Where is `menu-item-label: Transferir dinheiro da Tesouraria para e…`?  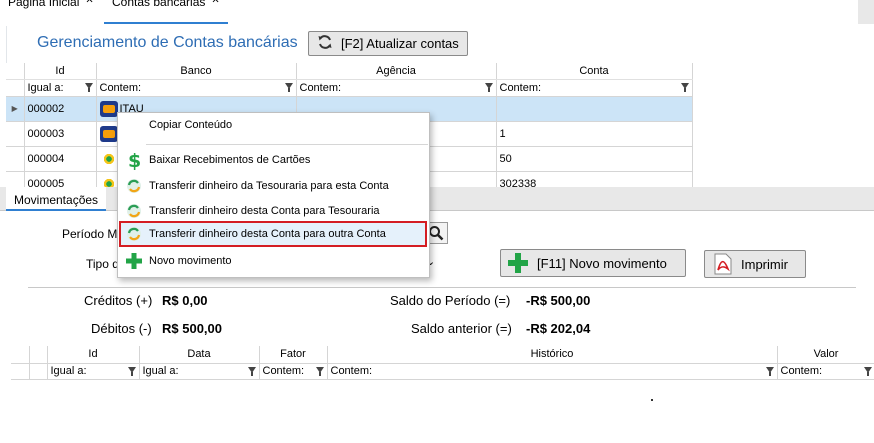 menu-item-label: Transferir dinheiro da Tesouraria para e… is located at coordinates (269, 186).